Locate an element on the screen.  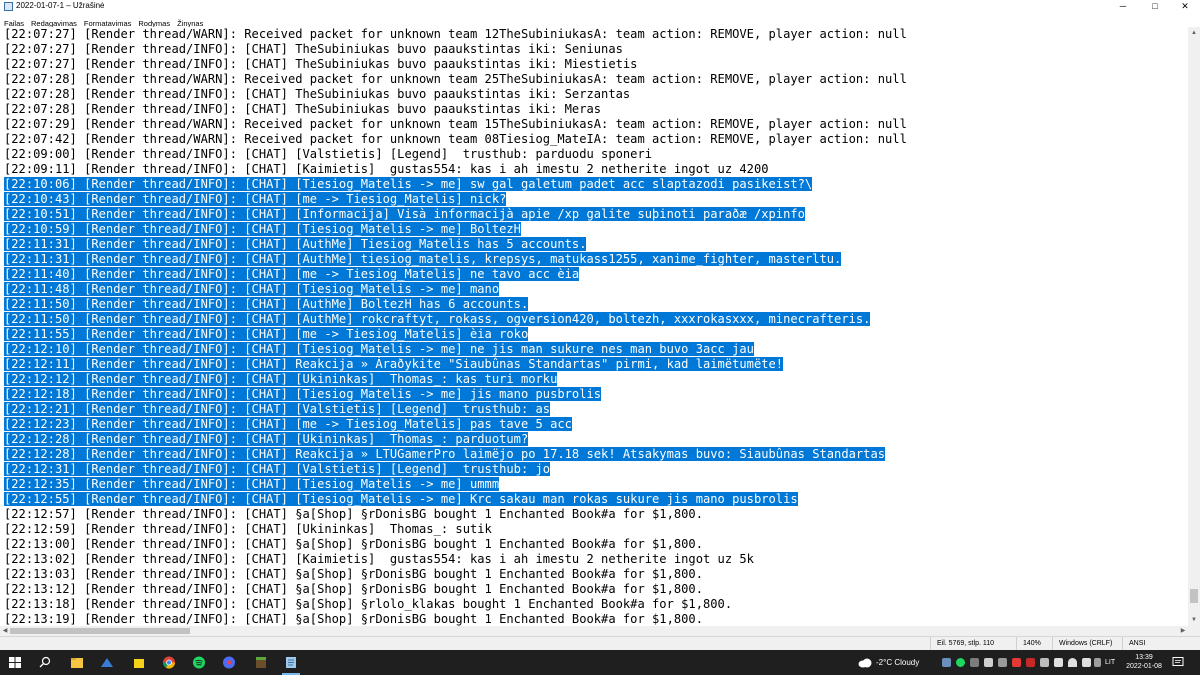
sticky-notes-button is located at coordinates (139, 662).